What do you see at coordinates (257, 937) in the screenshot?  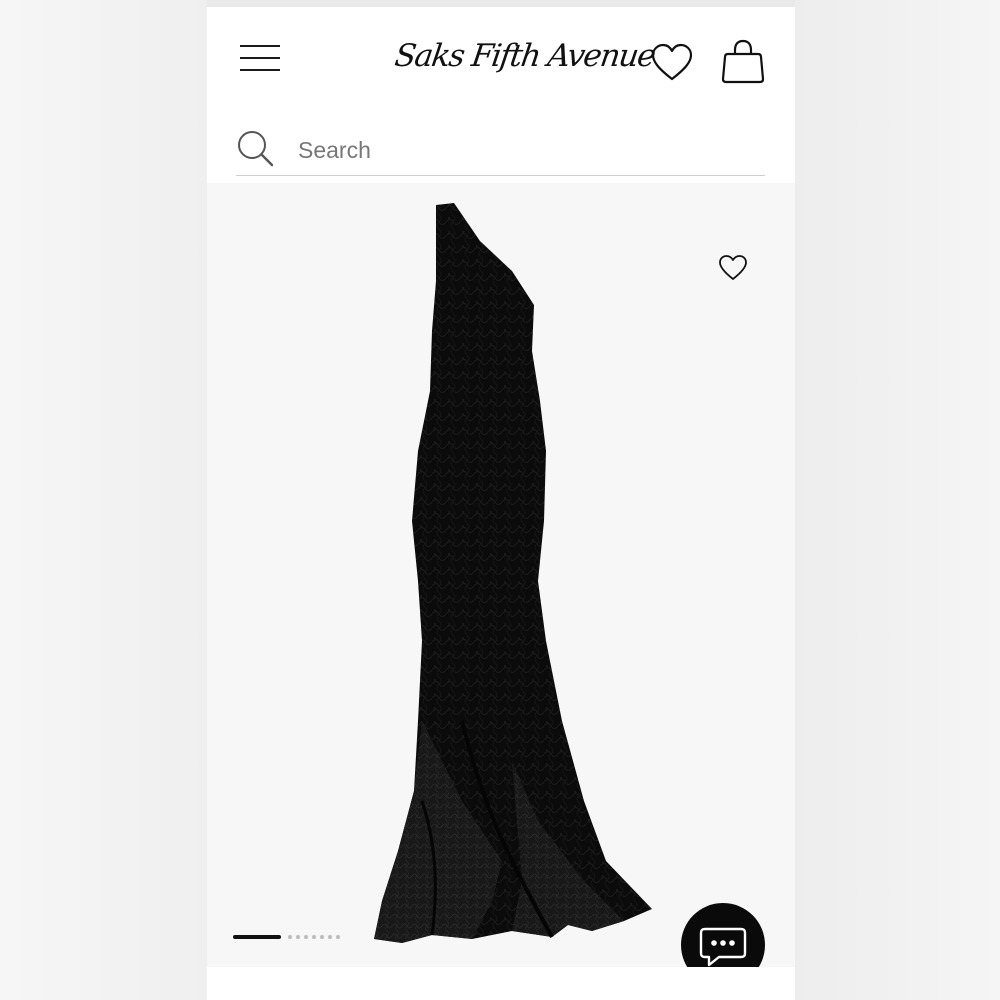 I see `carousel-dot-active` at bounding box center [257, 937].